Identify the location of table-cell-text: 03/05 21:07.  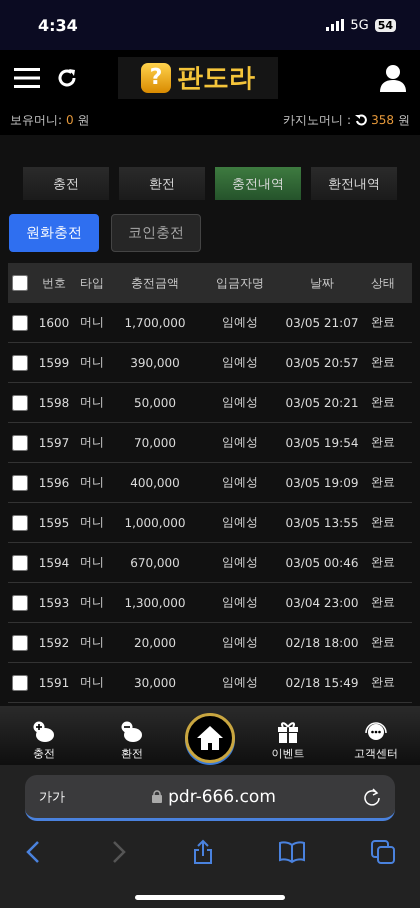
(322, 323).